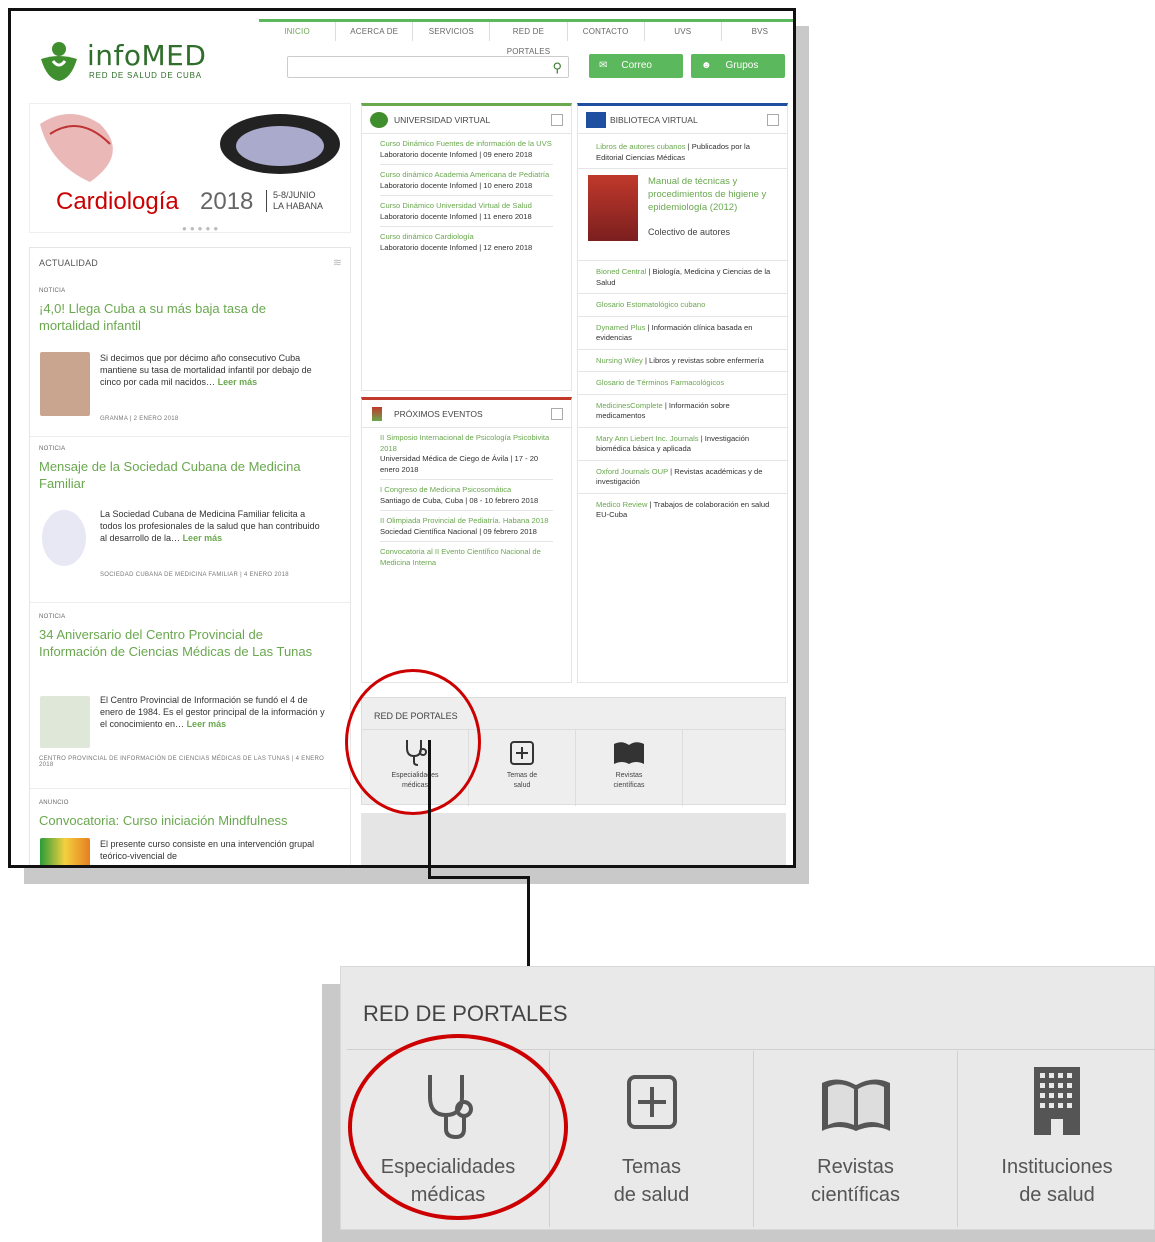 This screenshot has height=1242, width=1155. What do you see at coordinates (856, 1139) in the screenshot?
I see `zoom-portal-revistas: Revistas científicas` at bounding box center [856, 1139].